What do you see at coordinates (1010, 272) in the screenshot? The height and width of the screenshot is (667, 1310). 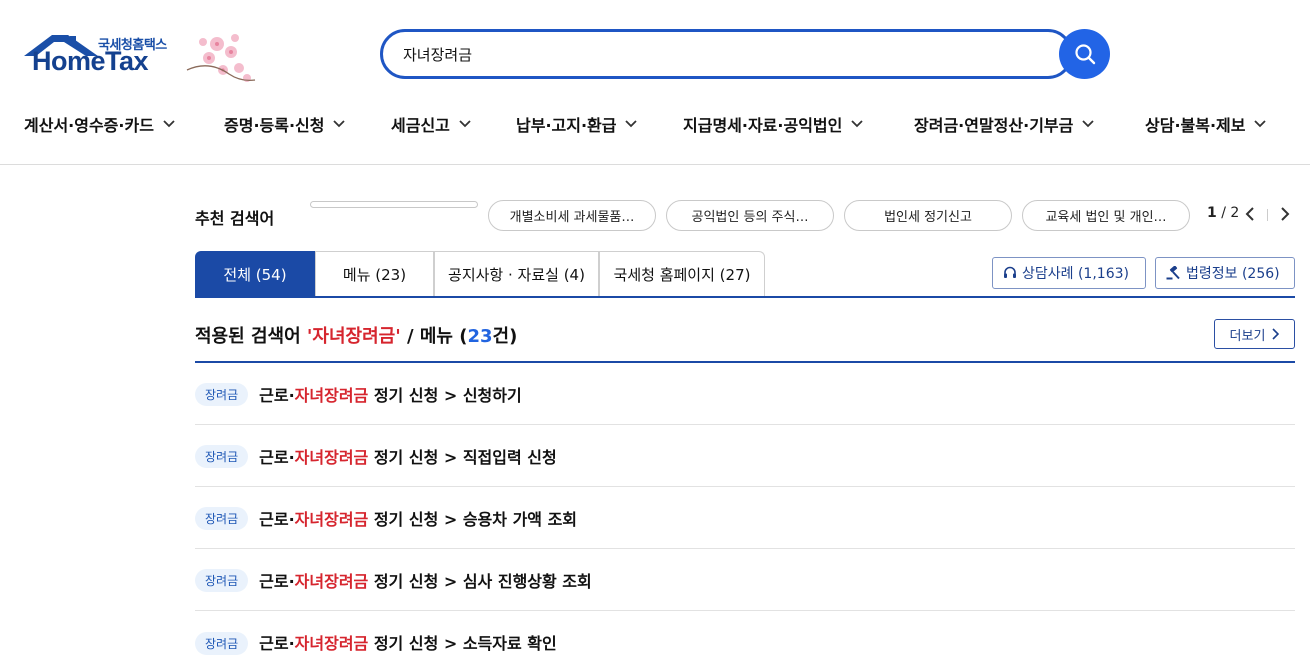 I see `headset-icon` at bounding box center [1010, 272].